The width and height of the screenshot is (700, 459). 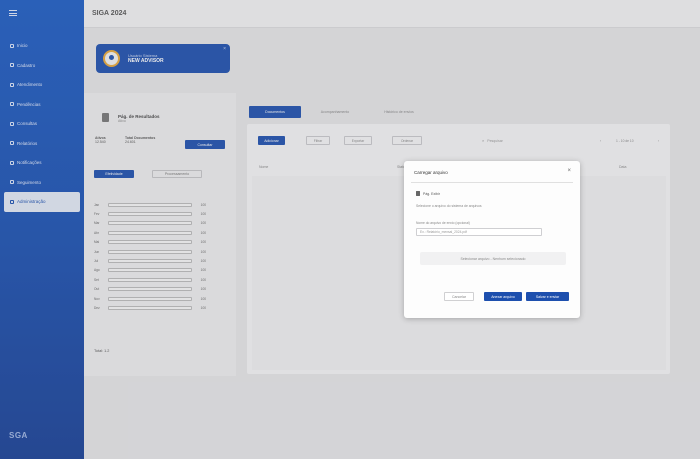 What do you see at coordinates (431, 172) in the screenshot?
I see `dialog-title: Carregar arquivo` at bounding box center [431, 172].